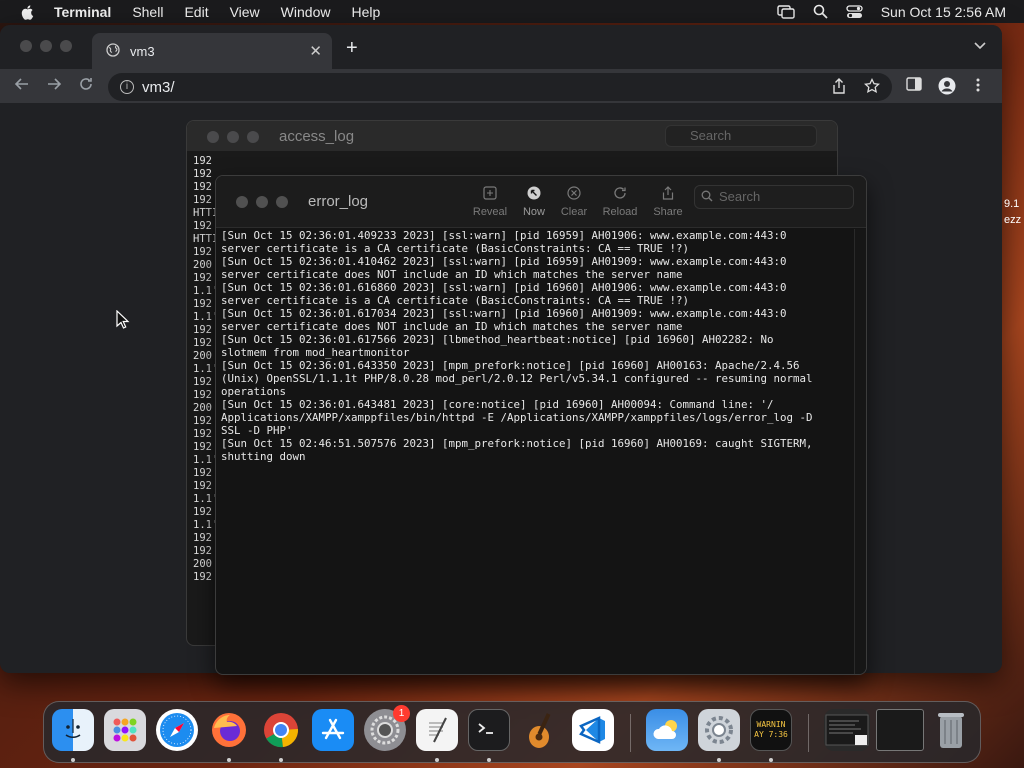  I want to click on now-icon, so click(534, 195).